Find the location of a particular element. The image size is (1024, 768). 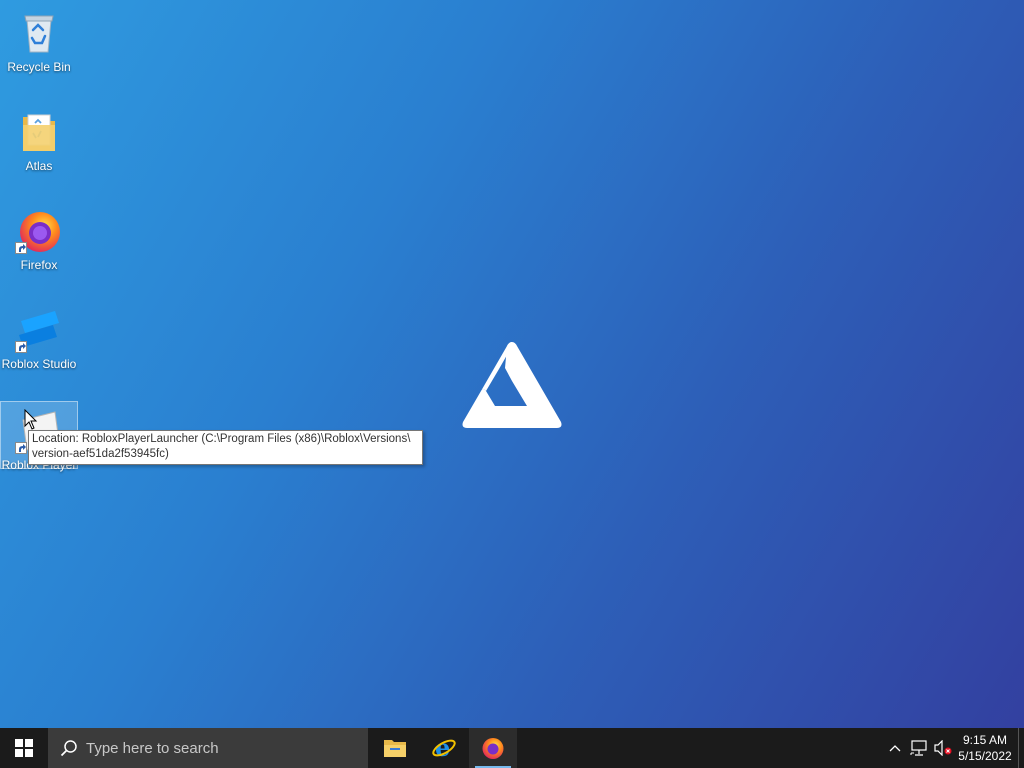

network-button is located at coordinates (919, 748).